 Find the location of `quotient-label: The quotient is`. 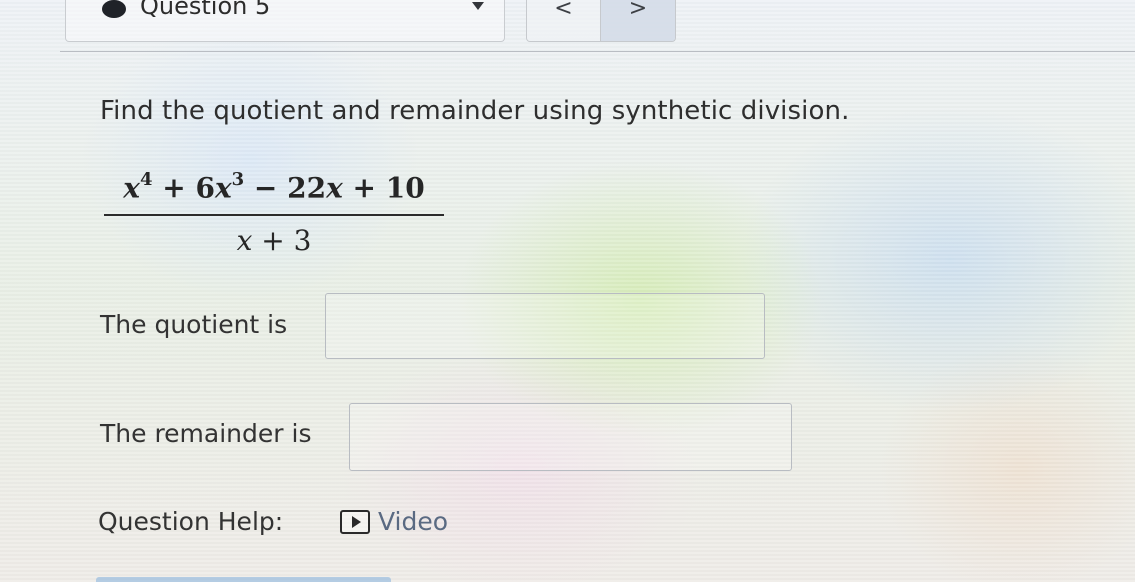

quotient-label: The quotient is is located at coordinates (194, 324).